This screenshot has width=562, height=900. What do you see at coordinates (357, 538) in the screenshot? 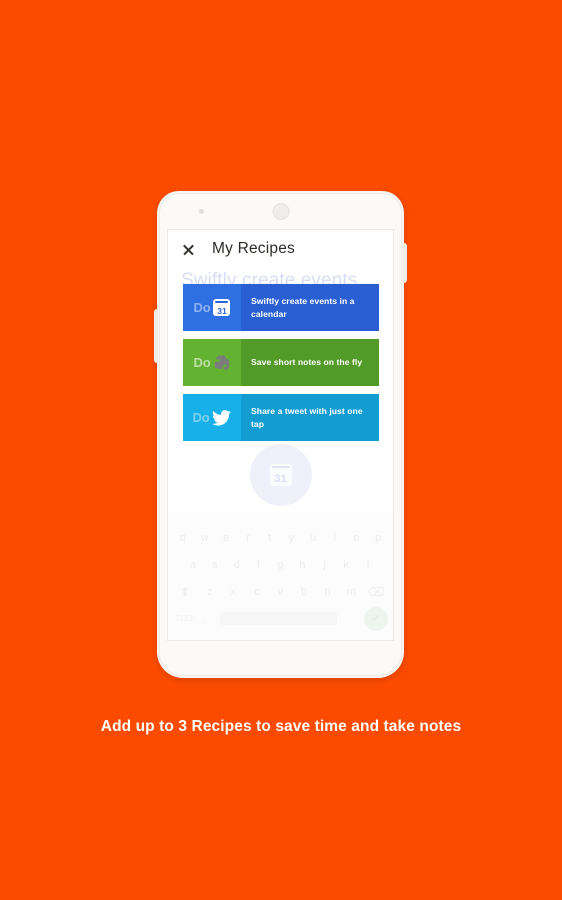
I see `key-o: o` at bounding box center [357, 538].